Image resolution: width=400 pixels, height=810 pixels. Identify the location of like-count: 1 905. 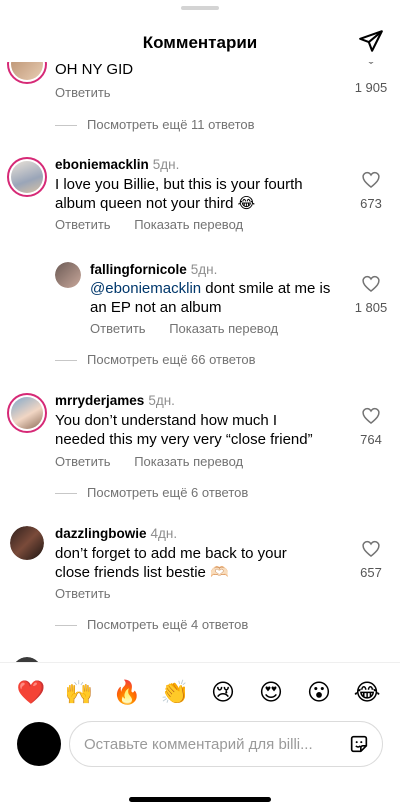
(371, 87).